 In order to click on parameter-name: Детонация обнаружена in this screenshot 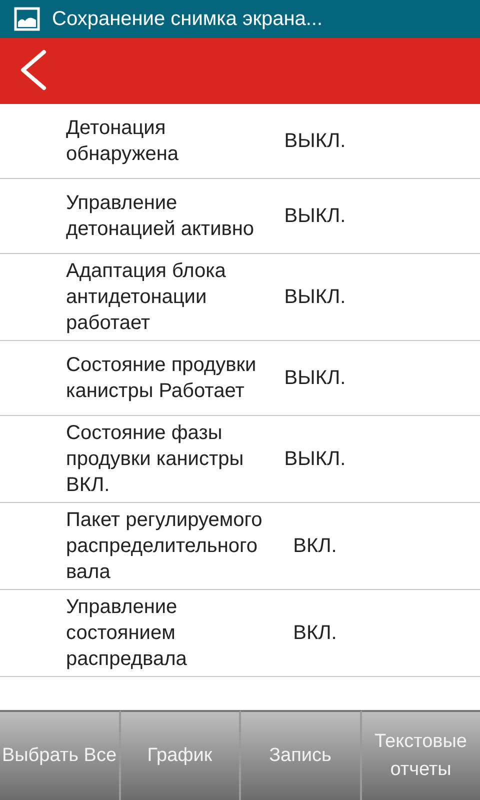, I will do `click(123, 141)`.